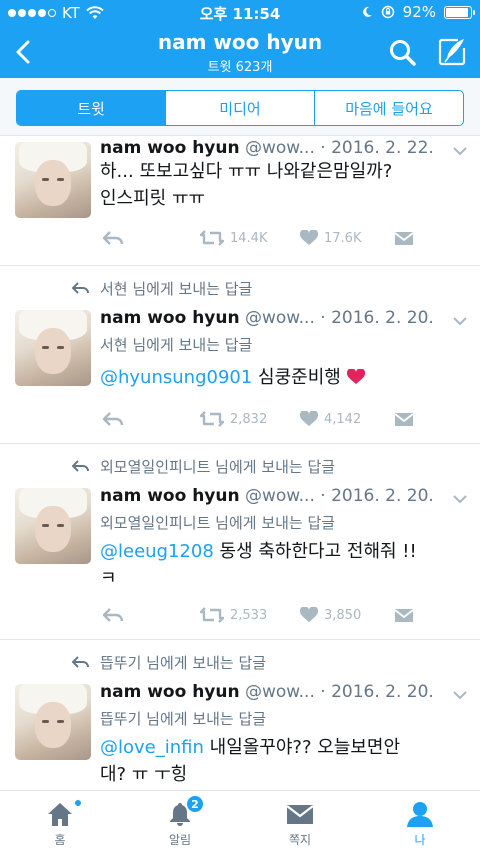 The height and width of the screenshot is (854, 480). I want to click on bottom-tab-bar: 홈 2 알림 쪽지 나, so click(240, 822).